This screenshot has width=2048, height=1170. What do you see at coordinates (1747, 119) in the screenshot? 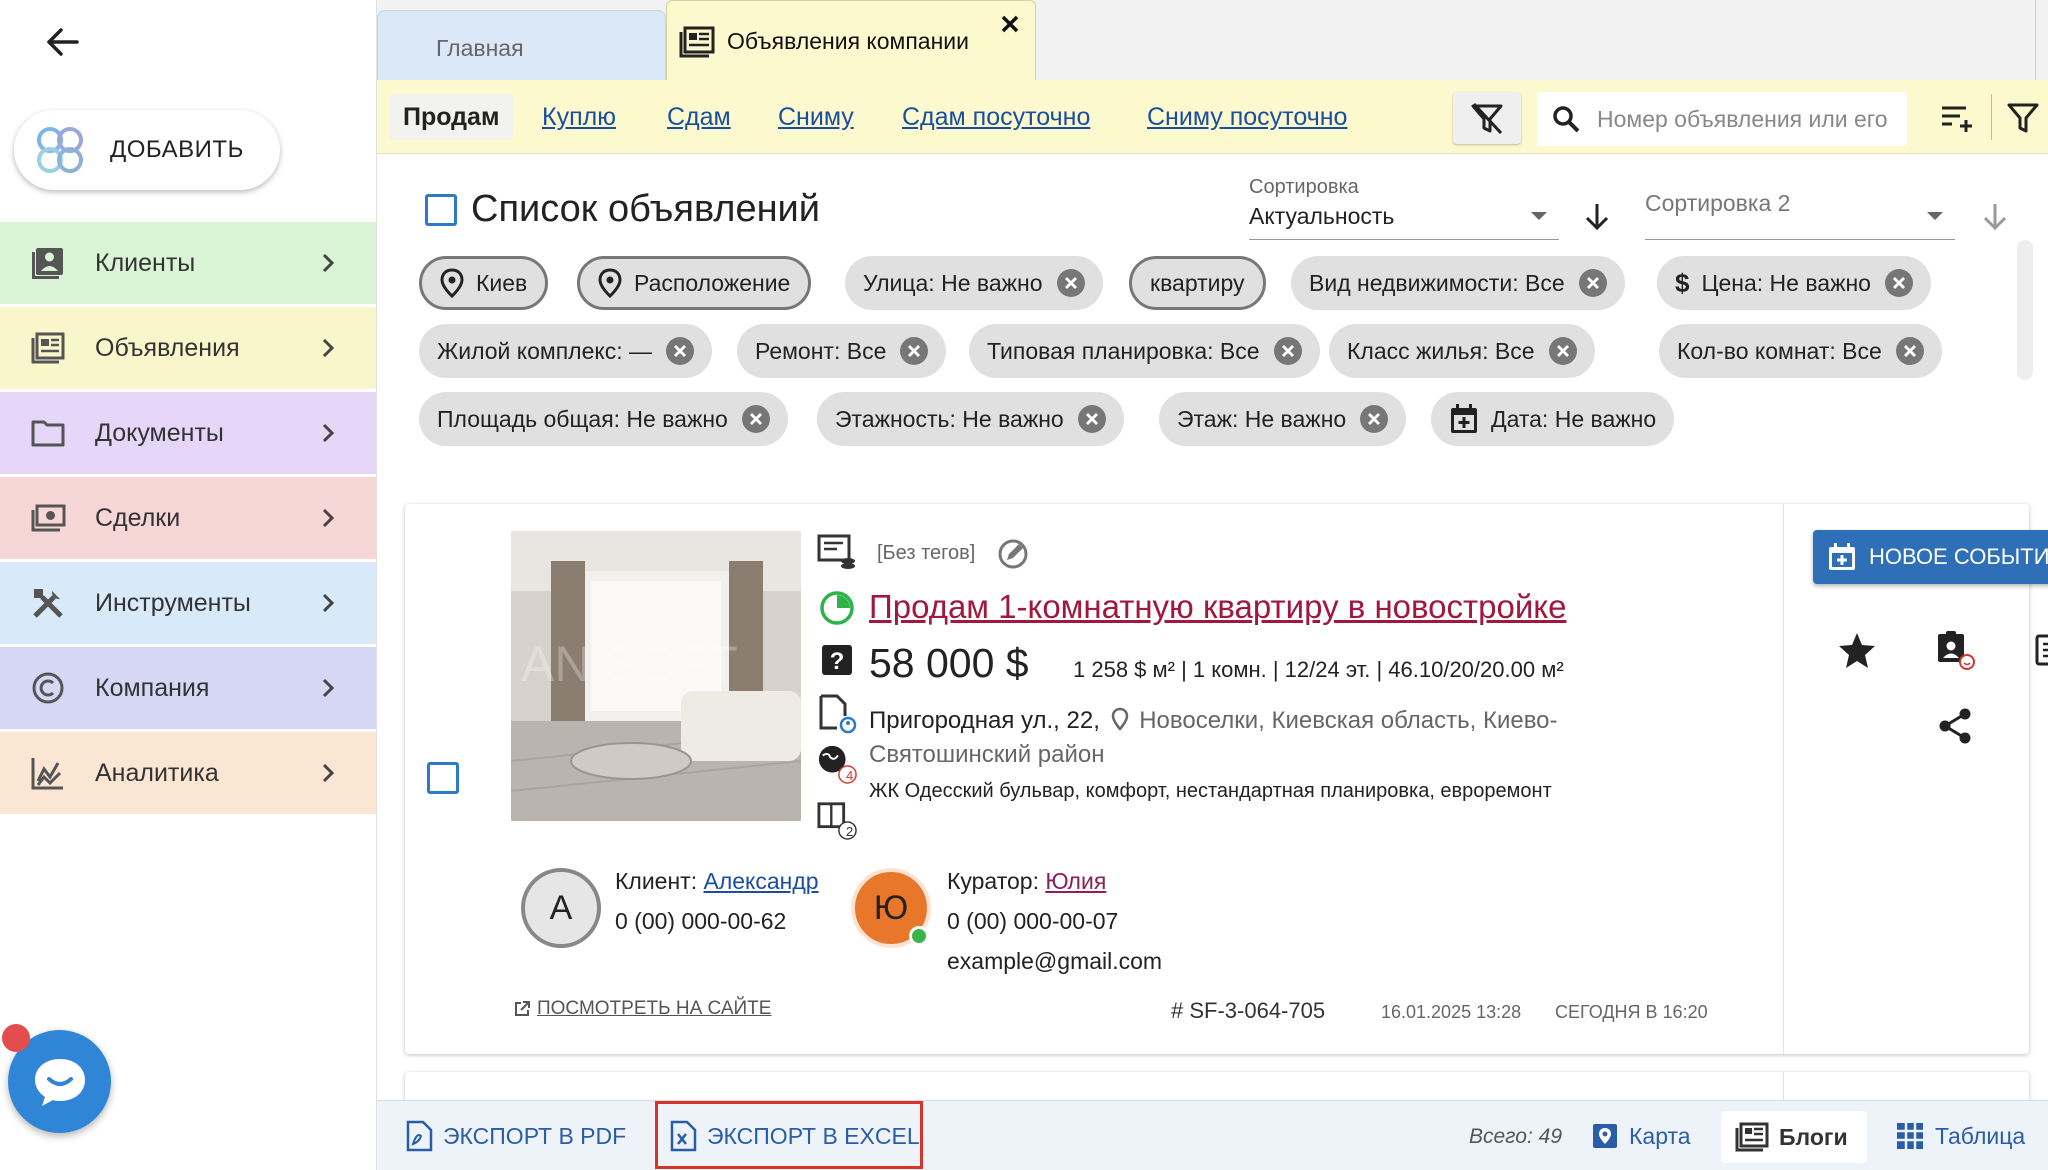
I see `search-input` at bounding box center [1747, 119].